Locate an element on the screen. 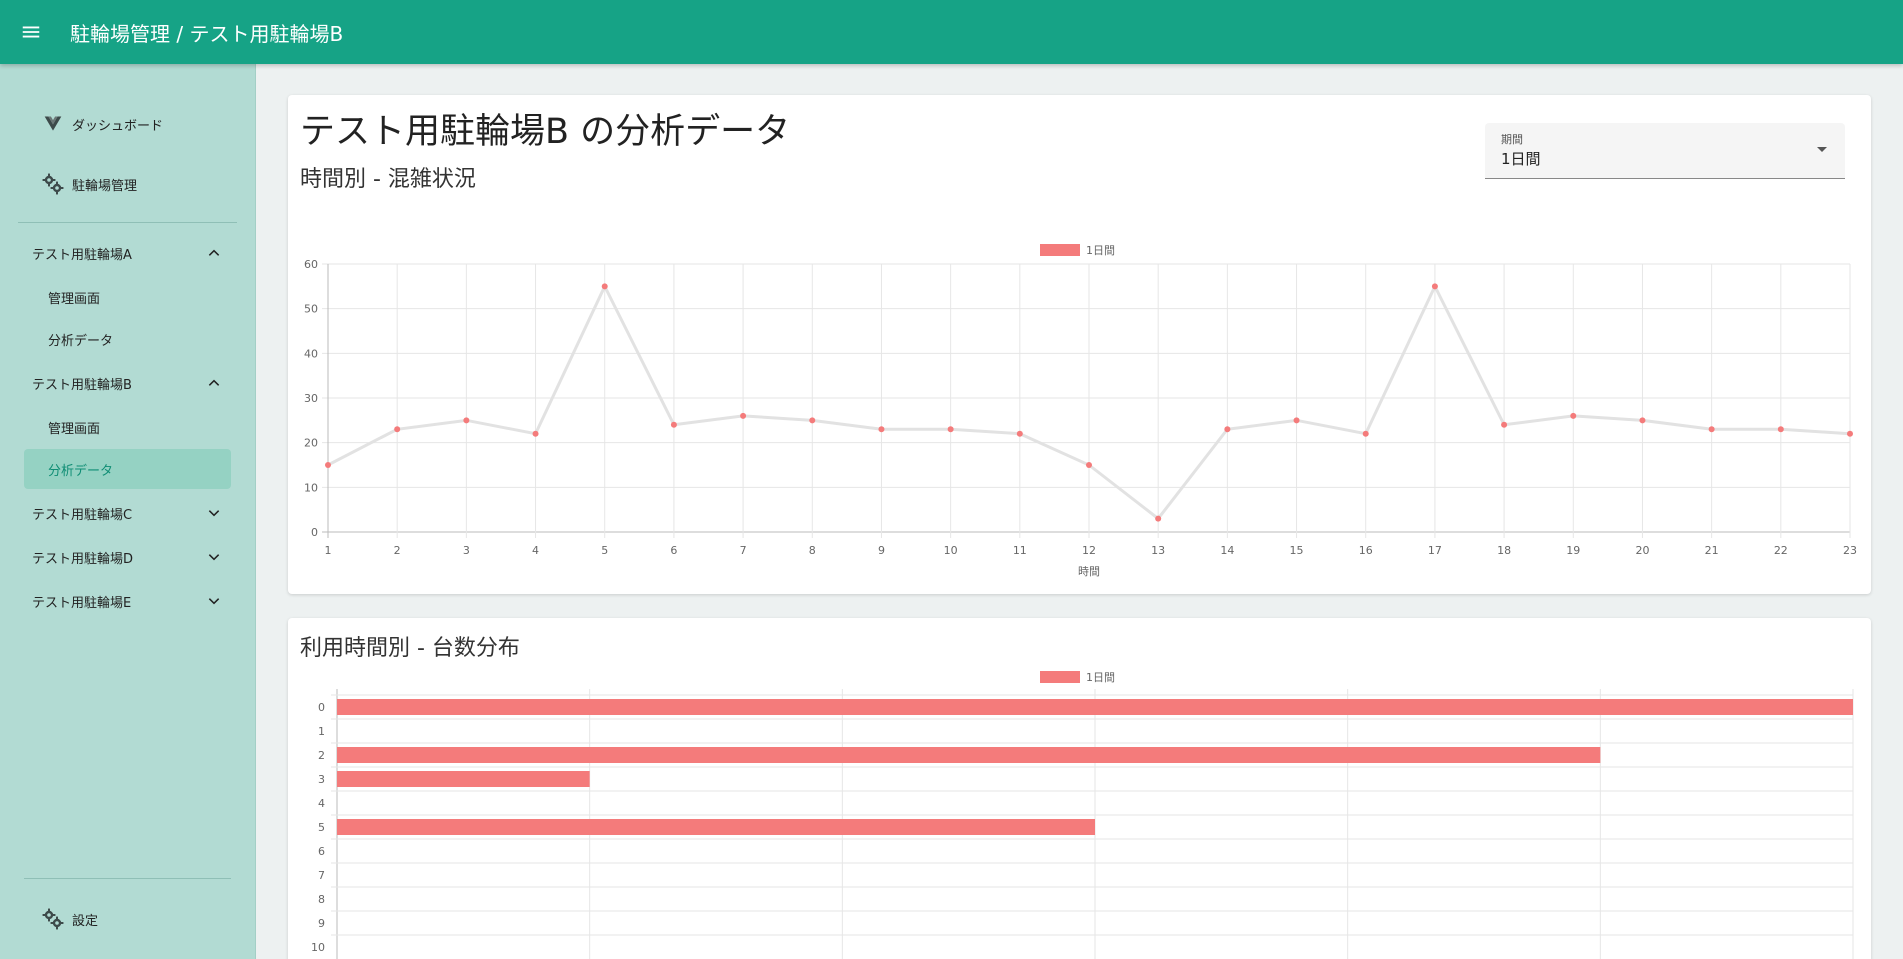 This screenshot has width=1903, height=959. x-tick-label: 21 is located at coordinates (1712, 550).